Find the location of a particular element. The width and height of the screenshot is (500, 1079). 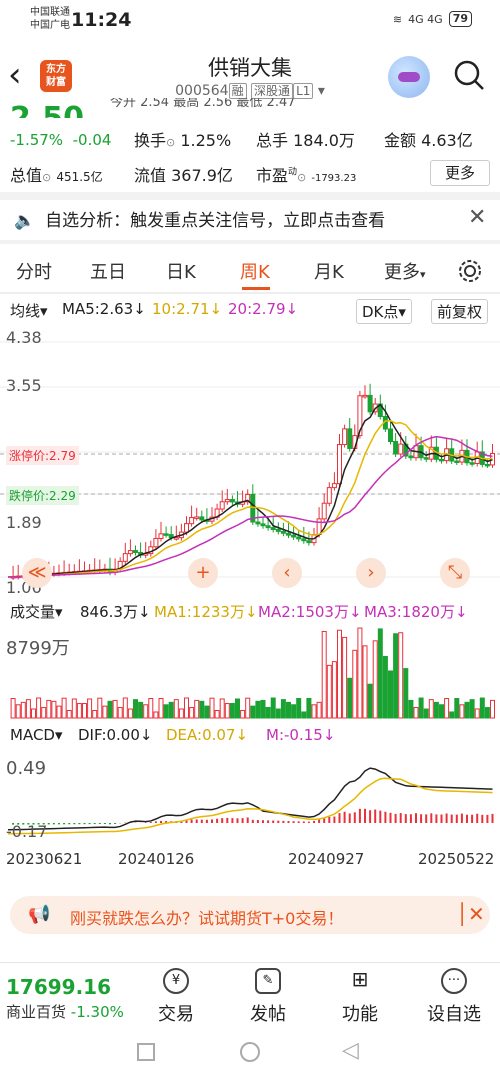

index-value: 17699.16 is located at coordinates (58, 987).